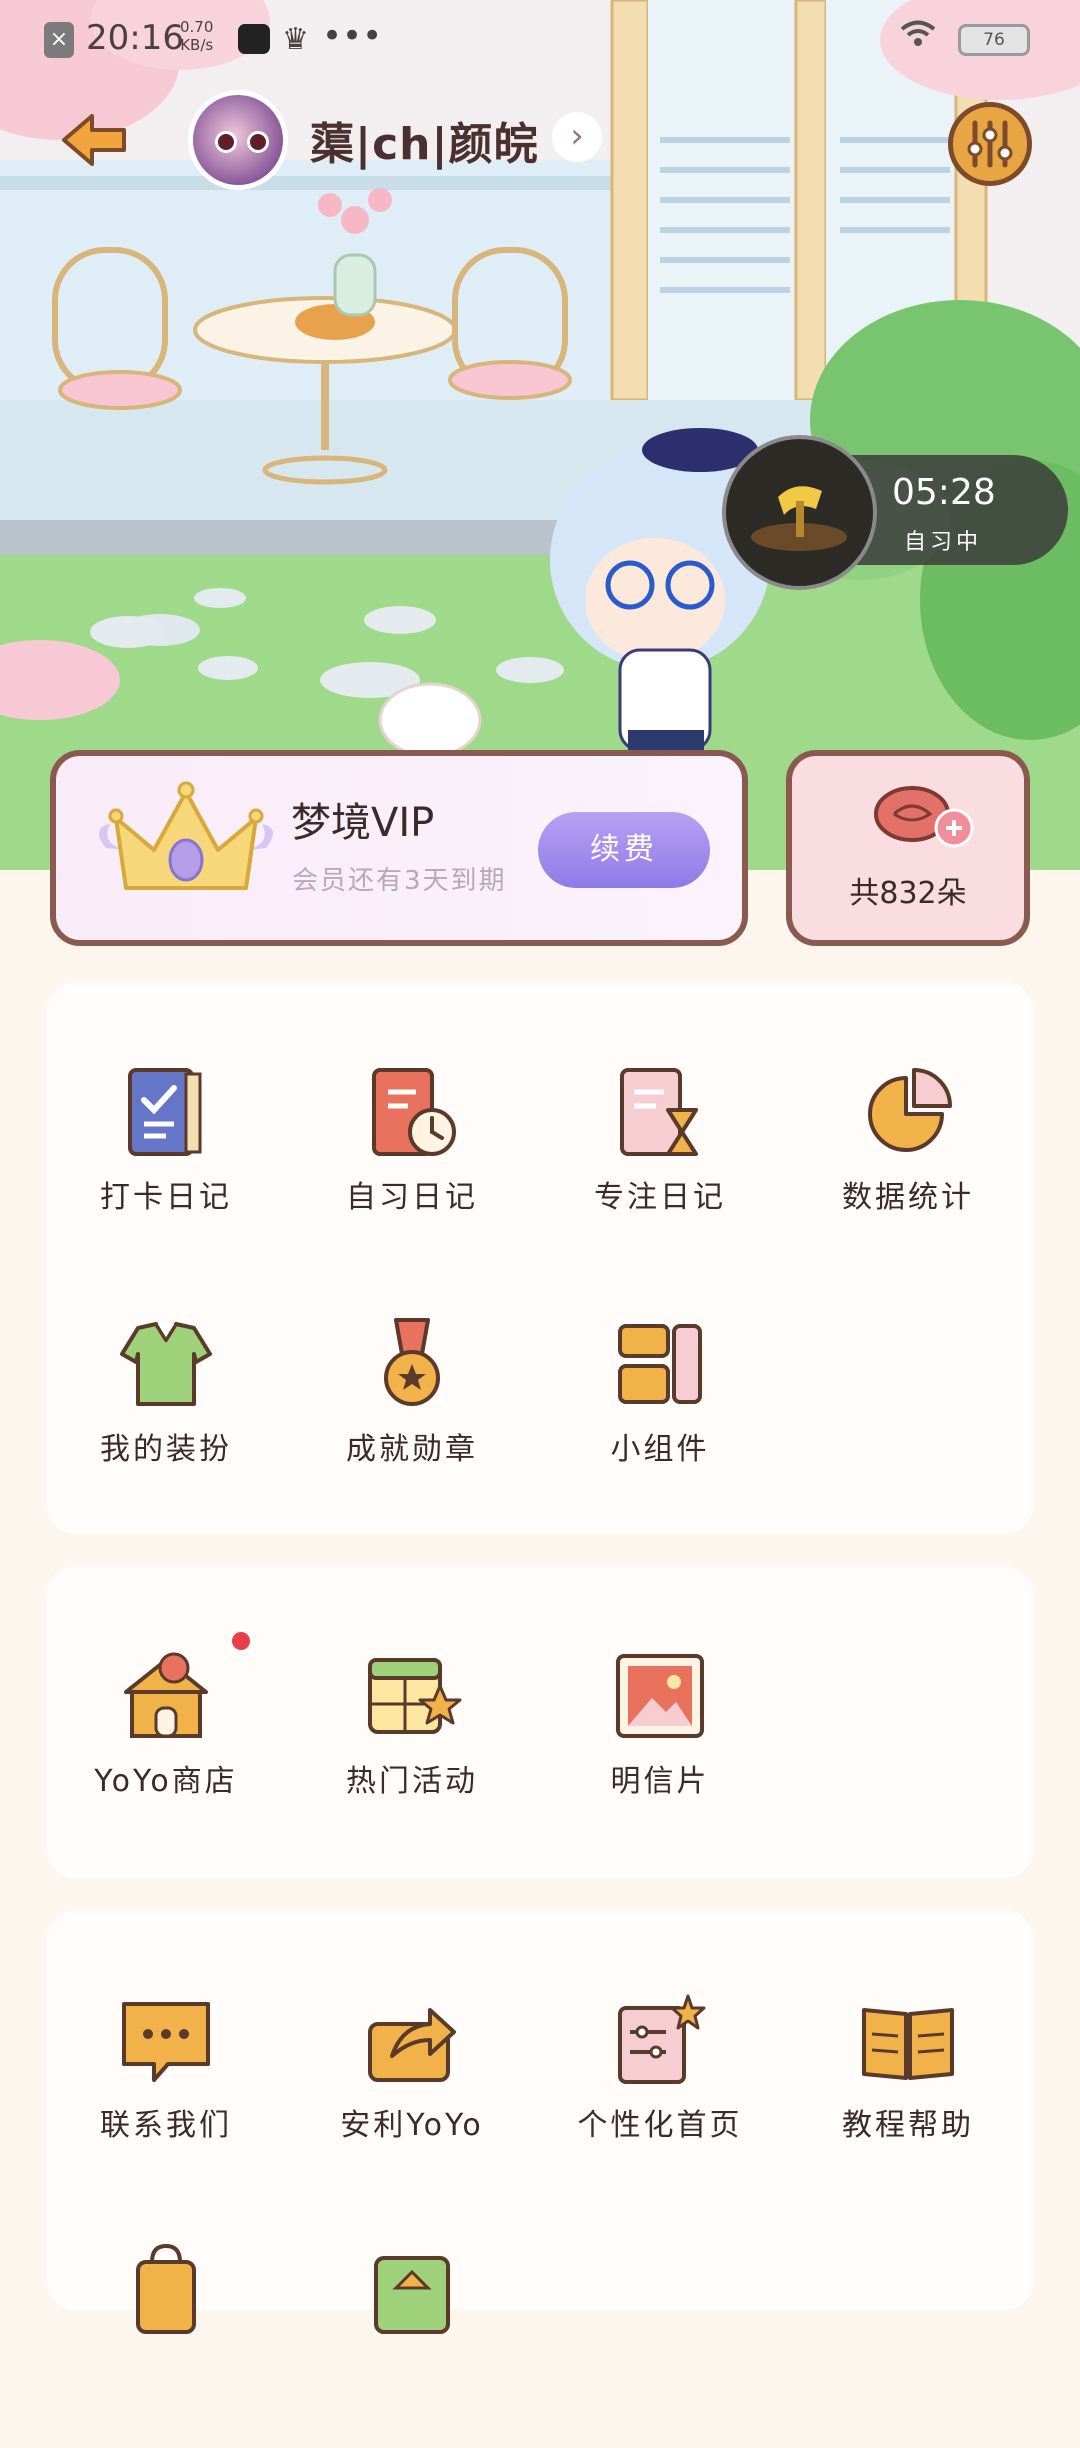  What do you see at coordinates (660, 1449) in the screenshot?
I see `menu-item-label: 小组件` at bounding box center [660, 1449].